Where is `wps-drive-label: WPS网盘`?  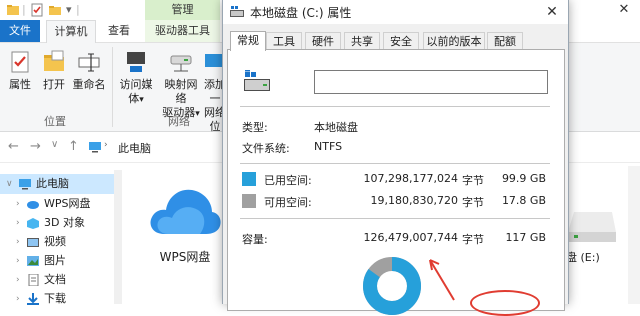 wps-drive-label: WPS网盘 is located at coordinates (185, 256).